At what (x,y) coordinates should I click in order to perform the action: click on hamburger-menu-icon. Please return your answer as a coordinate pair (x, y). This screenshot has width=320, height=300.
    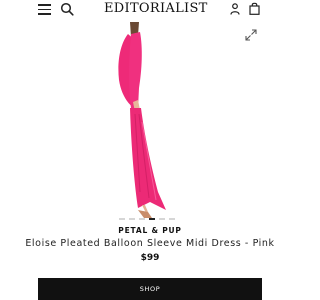
    Looking at the image, I should click on (44, 9).